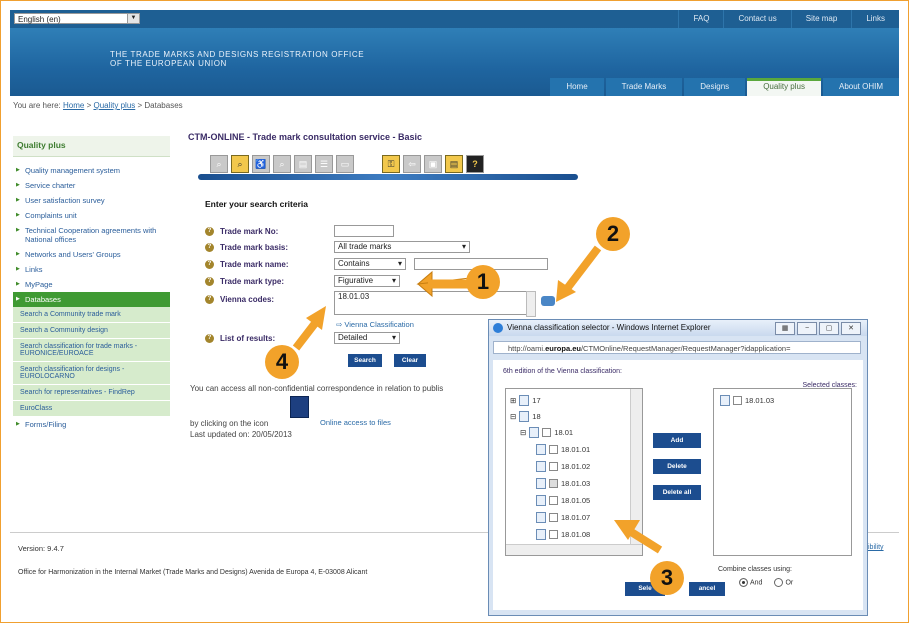  I want to click on arrow-2-shaft, so click(582, 269).